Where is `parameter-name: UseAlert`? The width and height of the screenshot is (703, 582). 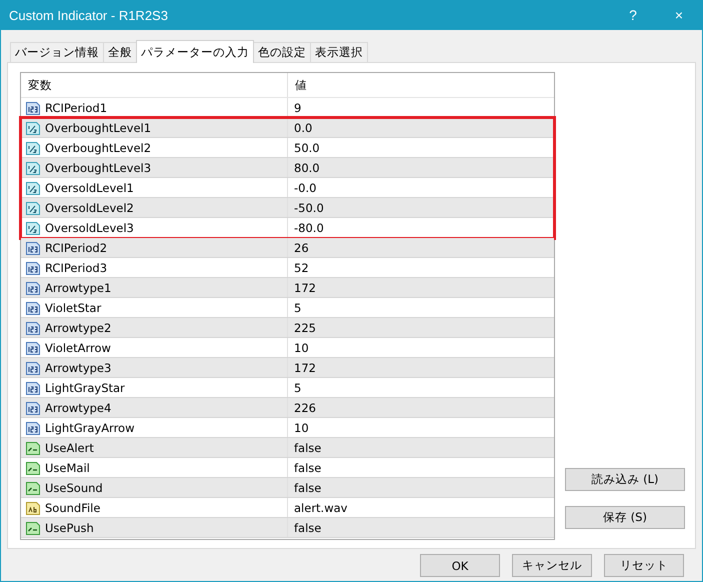 parameter-name: UseAlert is located at coordinates (69, 447).